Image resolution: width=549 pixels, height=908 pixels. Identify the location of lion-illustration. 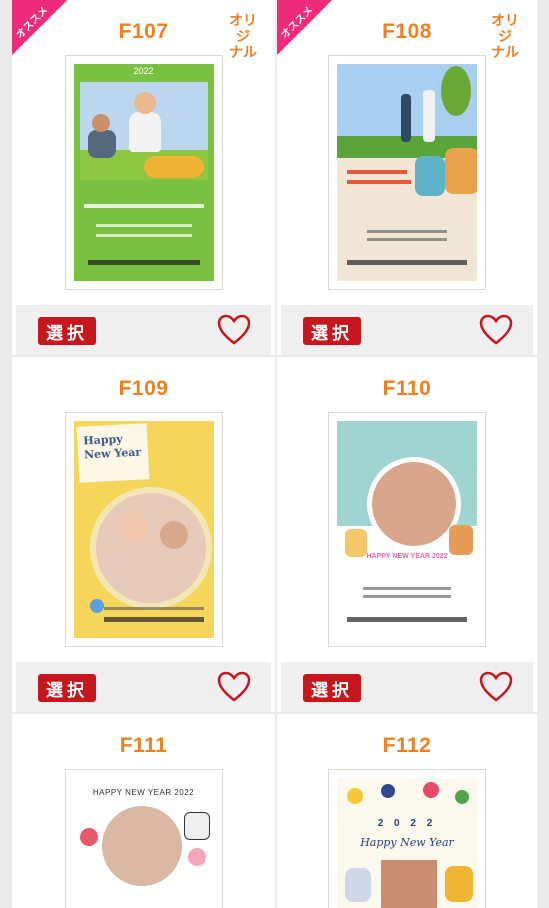
(430, 176).